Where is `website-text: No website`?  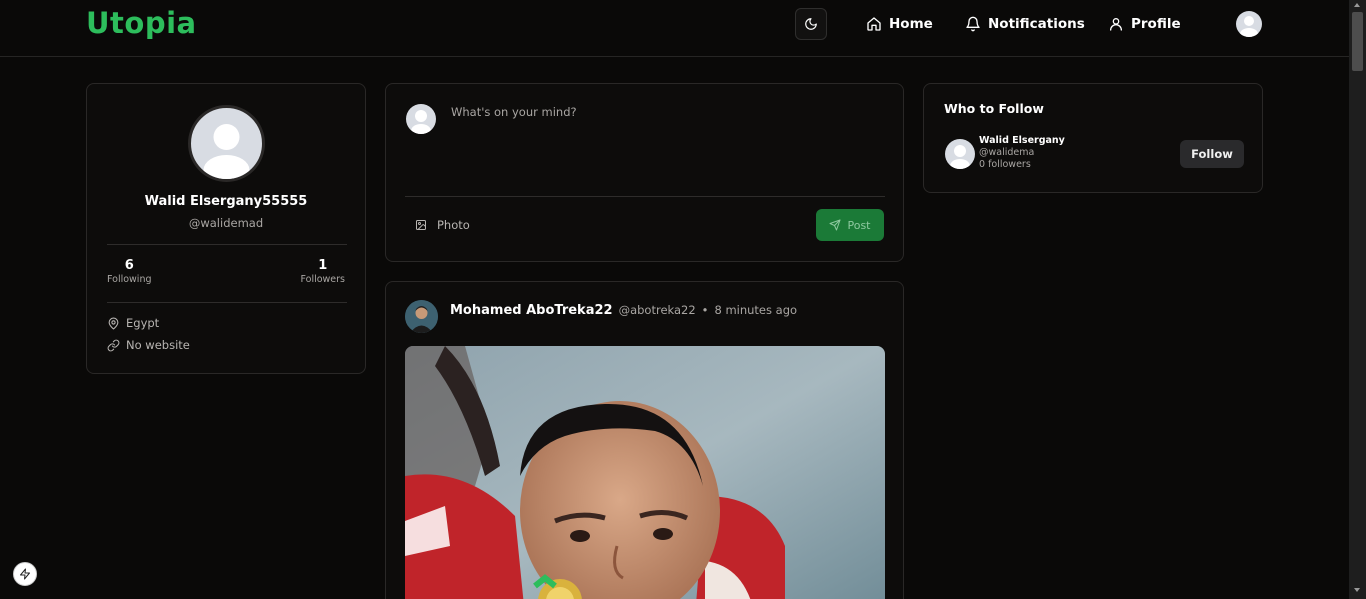 website-text: No website is located at coordinates (158, 345).